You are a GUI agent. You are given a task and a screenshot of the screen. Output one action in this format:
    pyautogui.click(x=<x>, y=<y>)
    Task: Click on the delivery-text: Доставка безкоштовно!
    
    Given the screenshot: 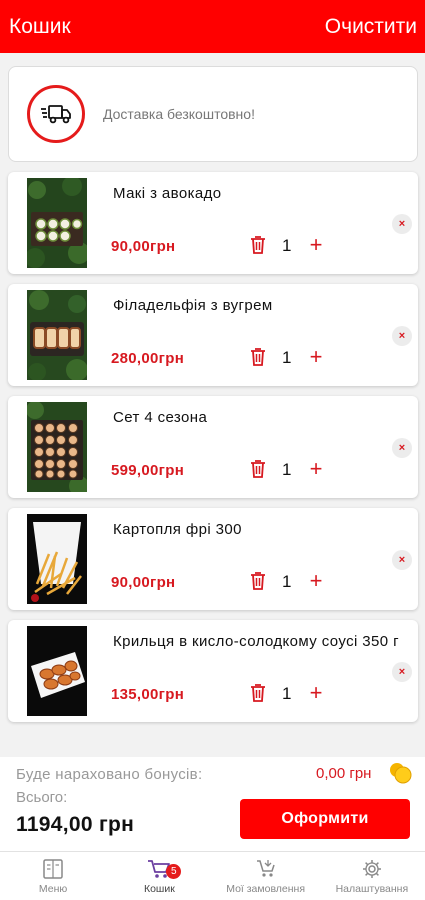 What is the action you would take?
    pyautogui.click(x=179, y=114)
    